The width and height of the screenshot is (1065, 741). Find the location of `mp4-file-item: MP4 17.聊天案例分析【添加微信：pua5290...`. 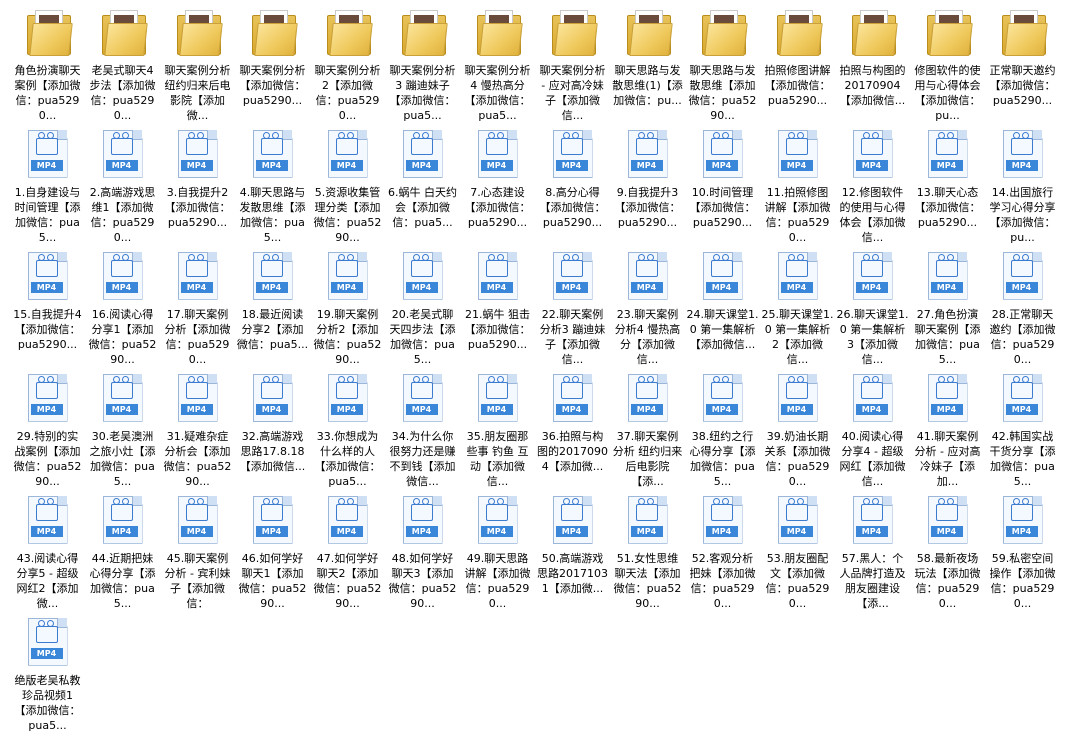

mp4-file-item: MP4 17.聊天案例分析【添加微信：pua5290... is located at coordinates (197, 305).